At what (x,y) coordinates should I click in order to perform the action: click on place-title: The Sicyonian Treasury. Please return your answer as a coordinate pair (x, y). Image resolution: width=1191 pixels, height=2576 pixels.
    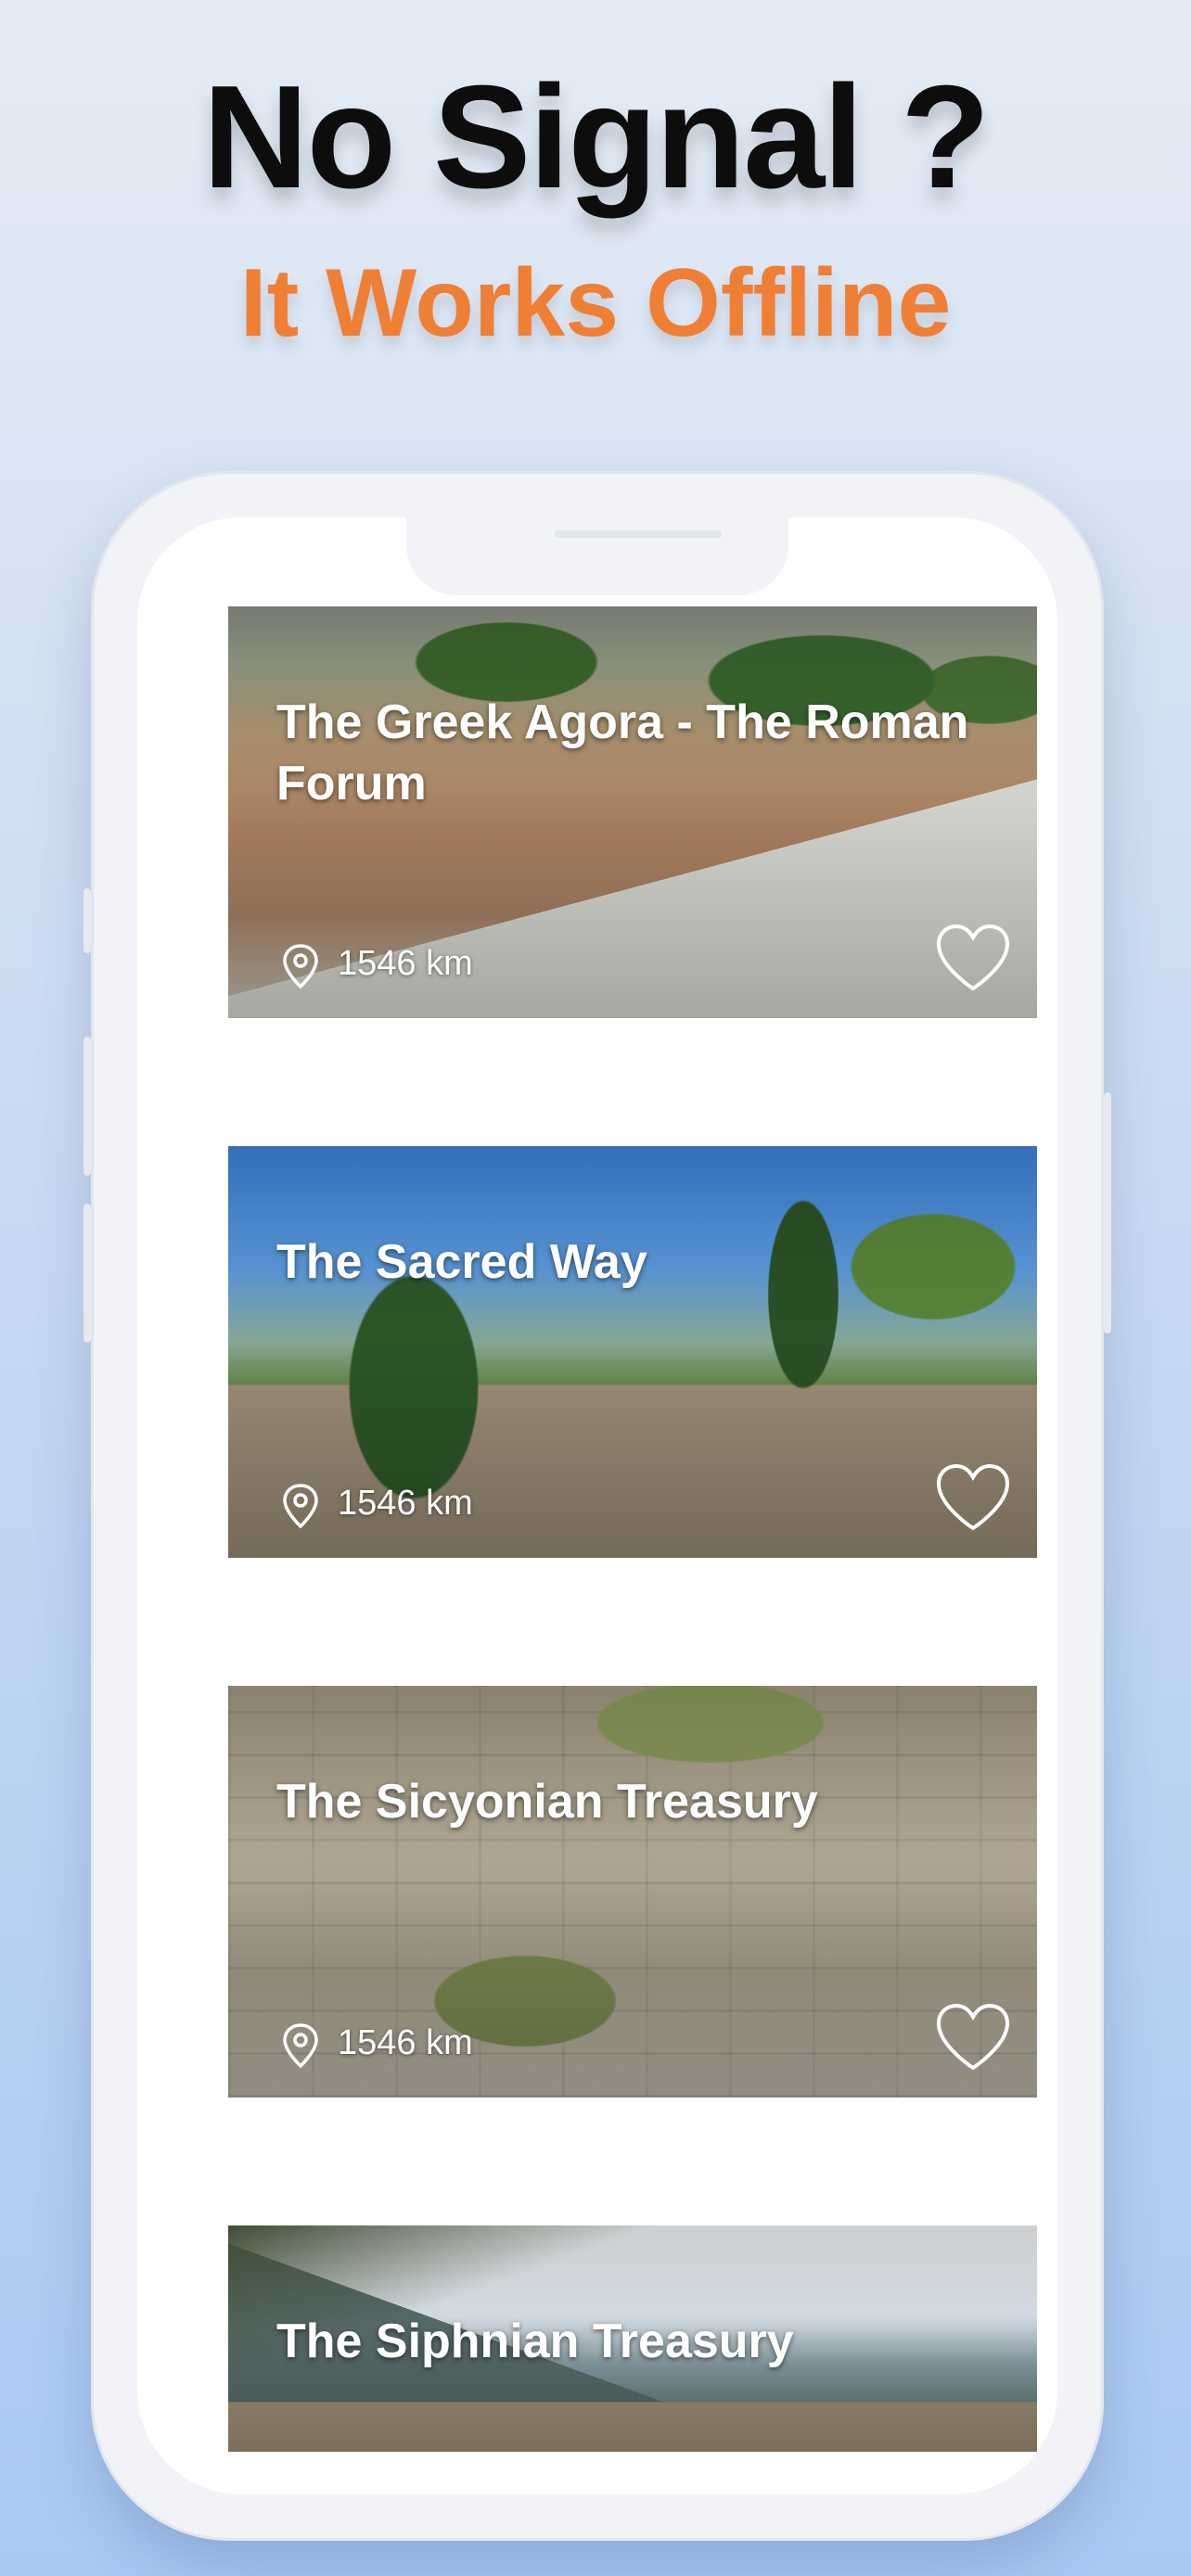
    Looking at the image, I should click on (547, 1802).